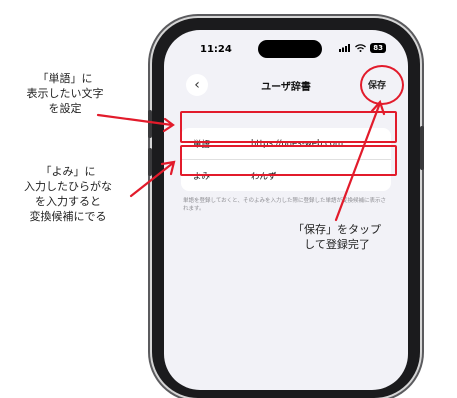 The image size is (457, 398). I want to click on word-annotation: 「単語」に 表示したい文字 を設定, so click(65, 93).